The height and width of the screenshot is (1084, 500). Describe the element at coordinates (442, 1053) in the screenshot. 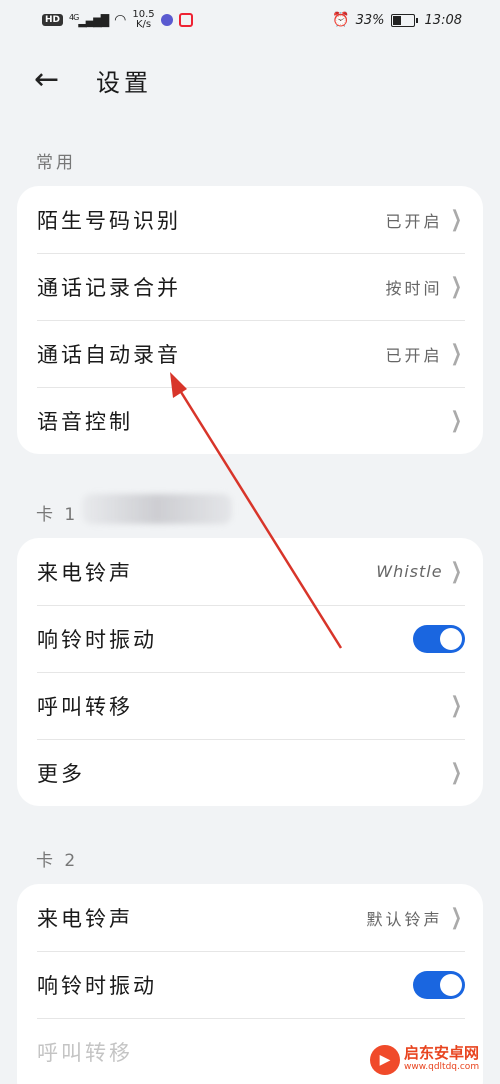

I see `watermark-text: 启东安卓网` at that location.